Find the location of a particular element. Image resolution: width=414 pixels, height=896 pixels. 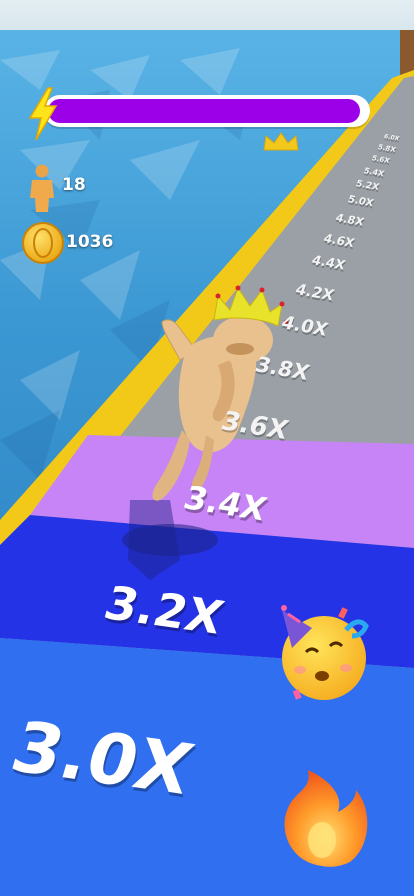

progress-bar is located at coordinates (207, 111).